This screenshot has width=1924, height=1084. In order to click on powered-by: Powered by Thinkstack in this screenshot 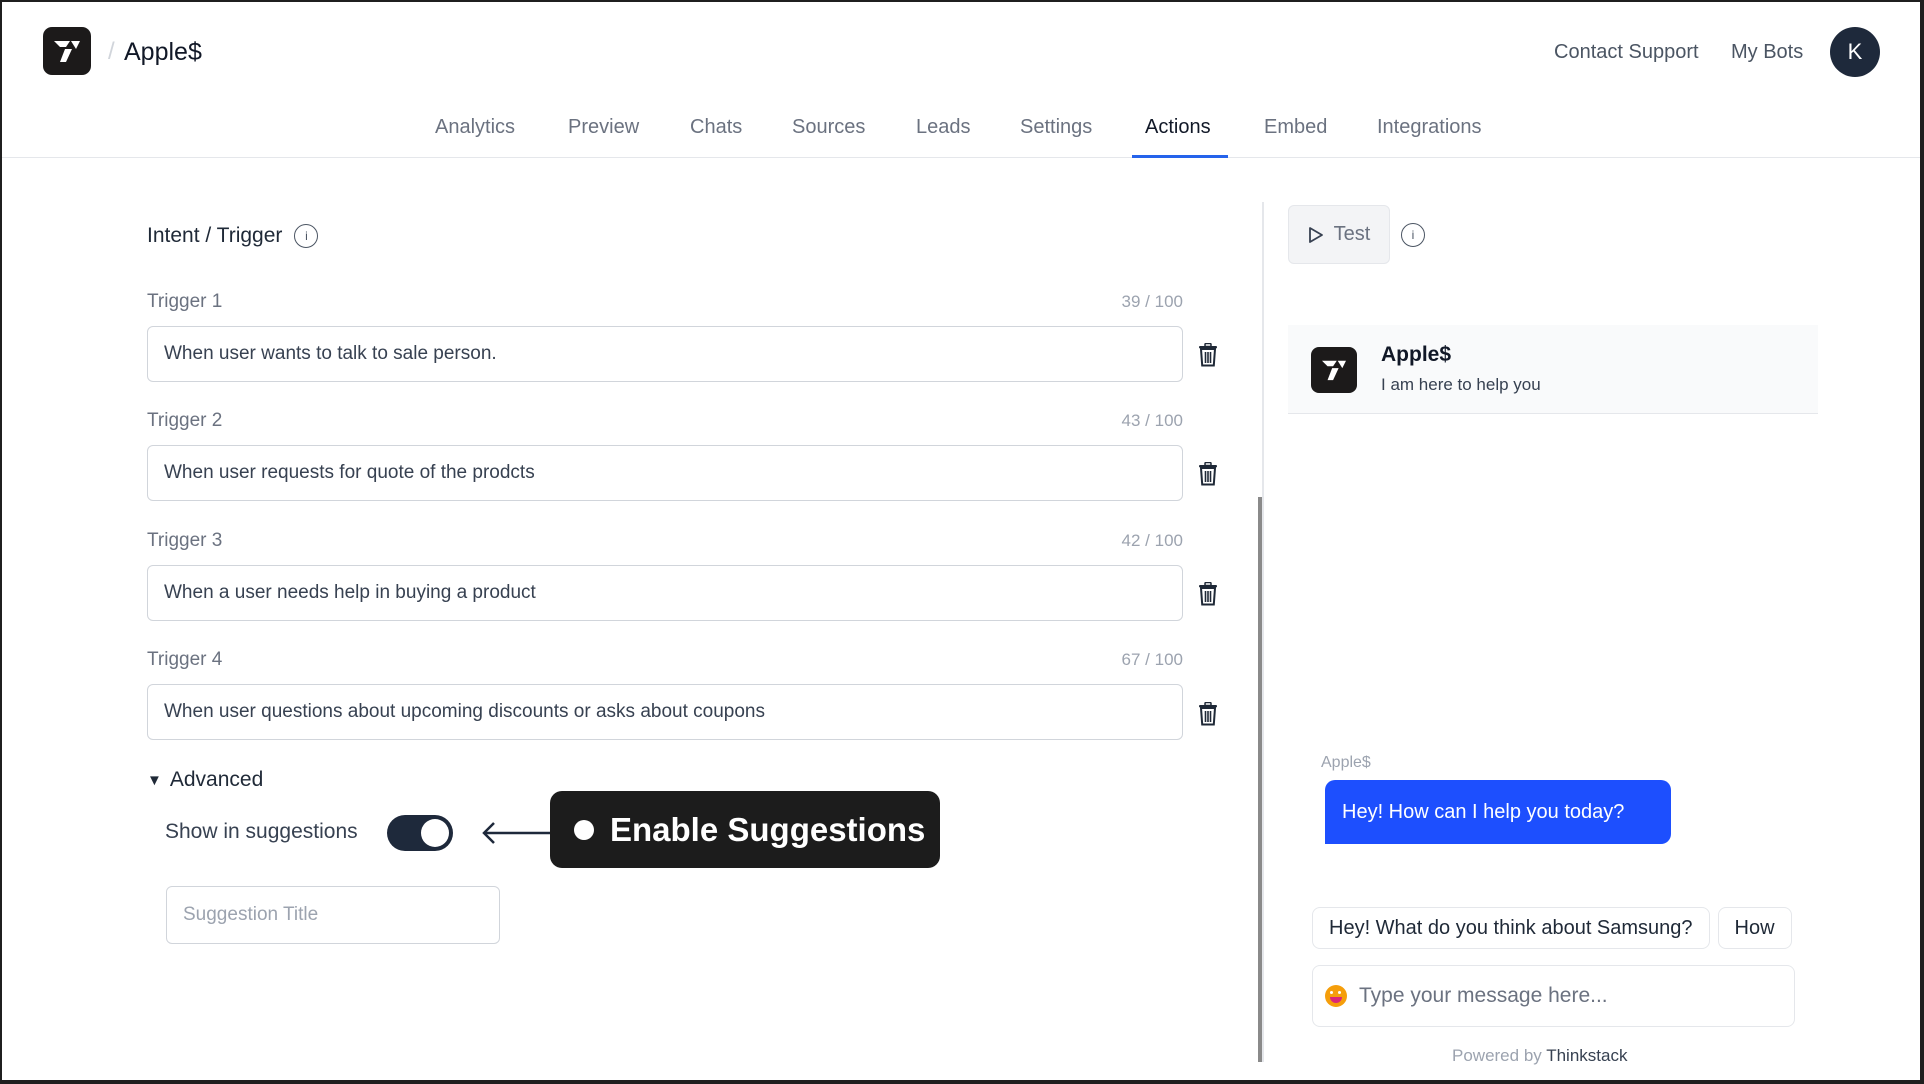, I will do `click(1539, 1056)`.